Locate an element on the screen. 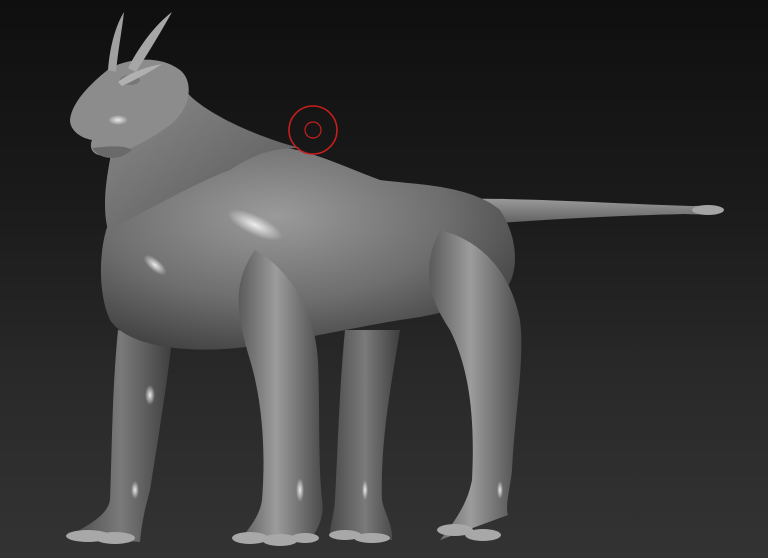 Image resolution: width=768 pixels, height=558 pixels. tail-tip is located at coordinates (708, 210).